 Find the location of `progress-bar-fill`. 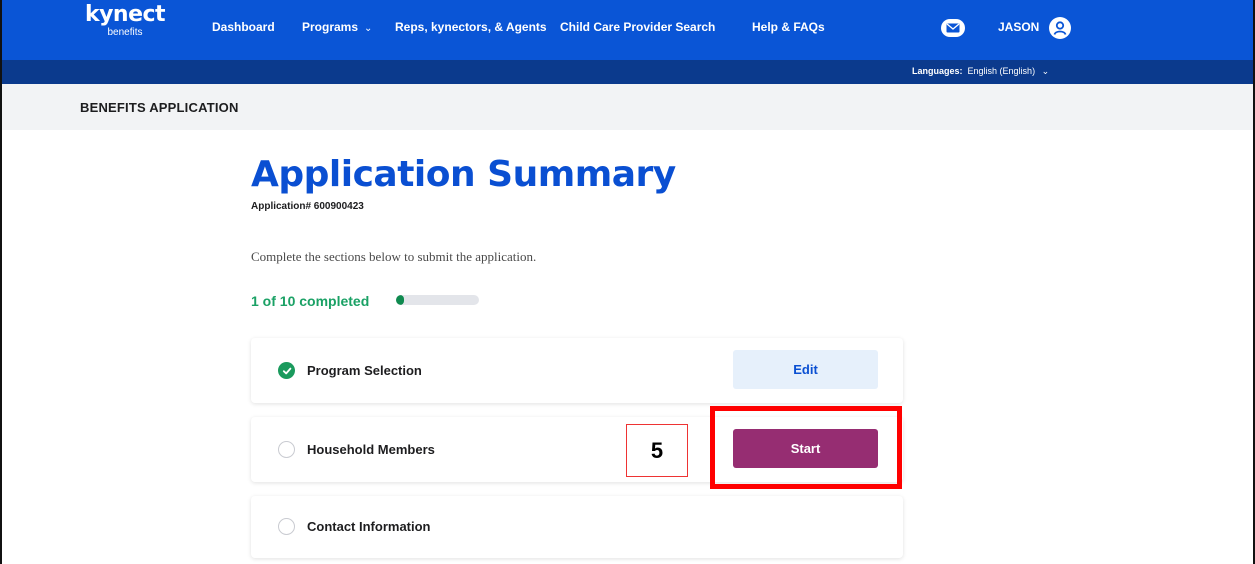

progress-bar-fill is located at coordinates (400, 300).